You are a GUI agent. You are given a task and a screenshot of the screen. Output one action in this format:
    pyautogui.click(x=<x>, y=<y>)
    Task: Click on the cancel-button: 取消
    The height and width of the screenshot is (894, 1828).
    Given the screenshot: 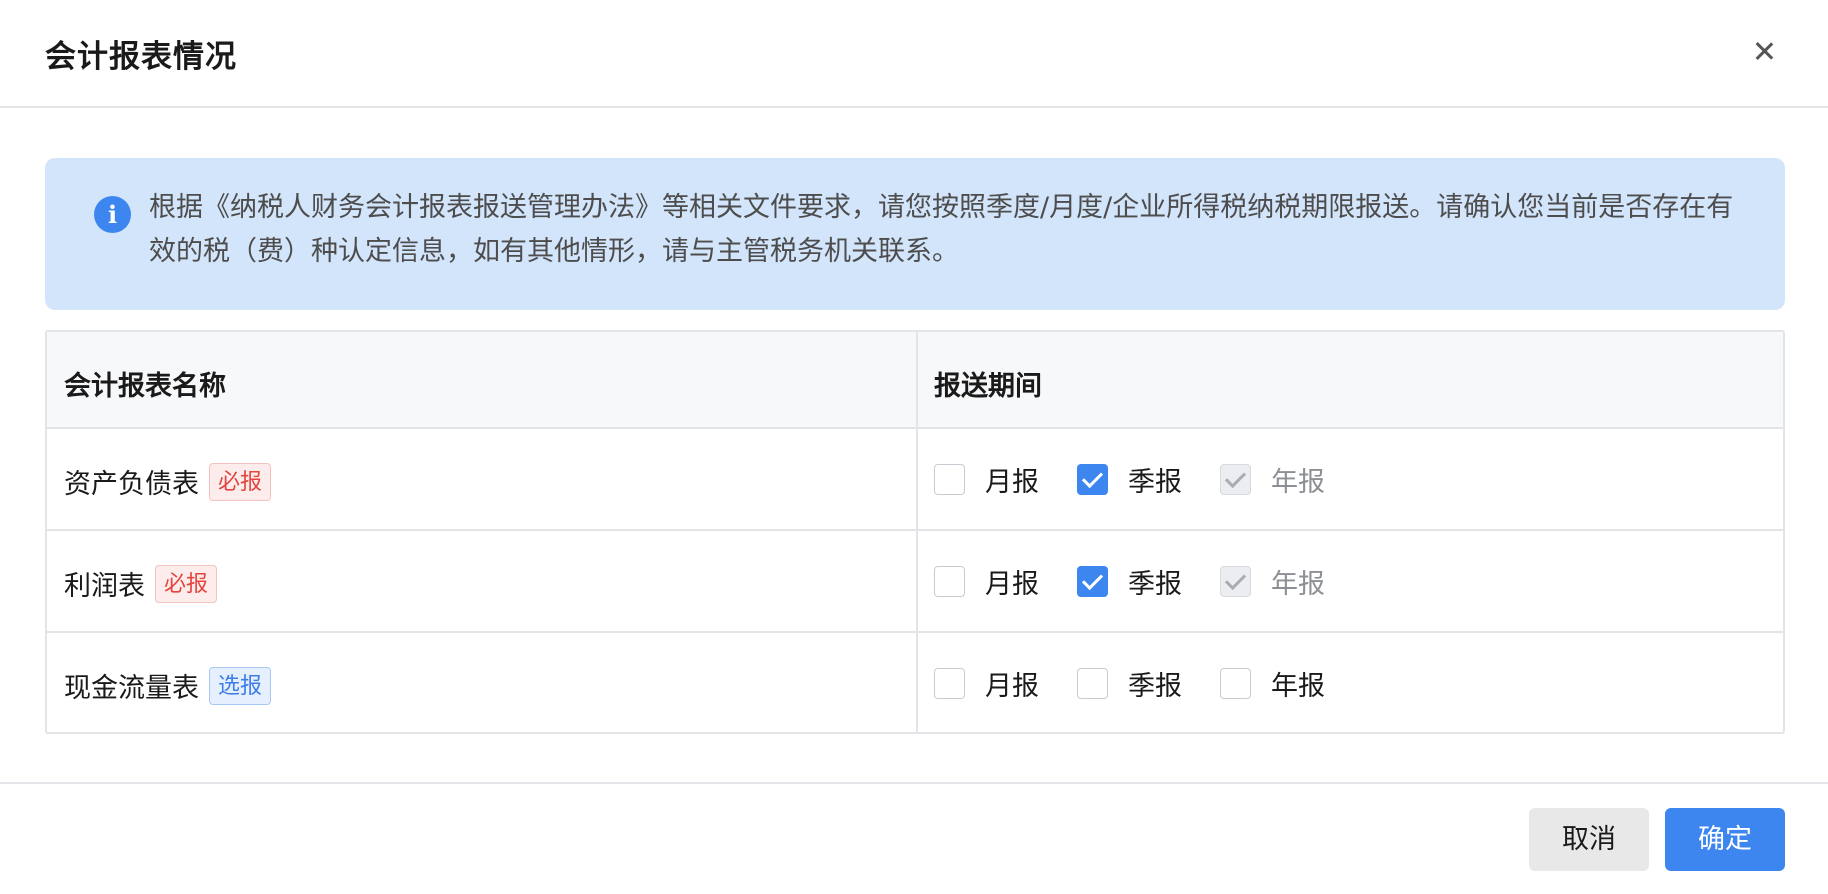 What is the action you would take?
    pyautogui.click(x=1589, y=839)
    